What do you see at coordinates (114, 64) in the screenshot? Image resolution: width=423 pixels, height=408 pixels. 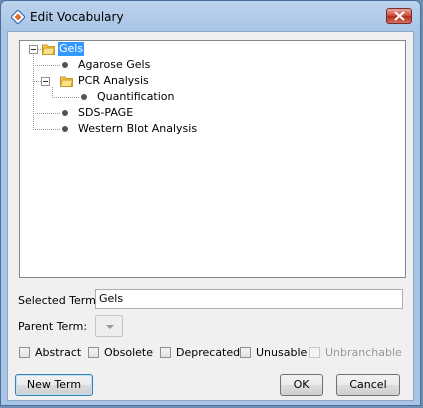 I see `tree-item-label: Agarose Gels` at bounding box center [114, 64].